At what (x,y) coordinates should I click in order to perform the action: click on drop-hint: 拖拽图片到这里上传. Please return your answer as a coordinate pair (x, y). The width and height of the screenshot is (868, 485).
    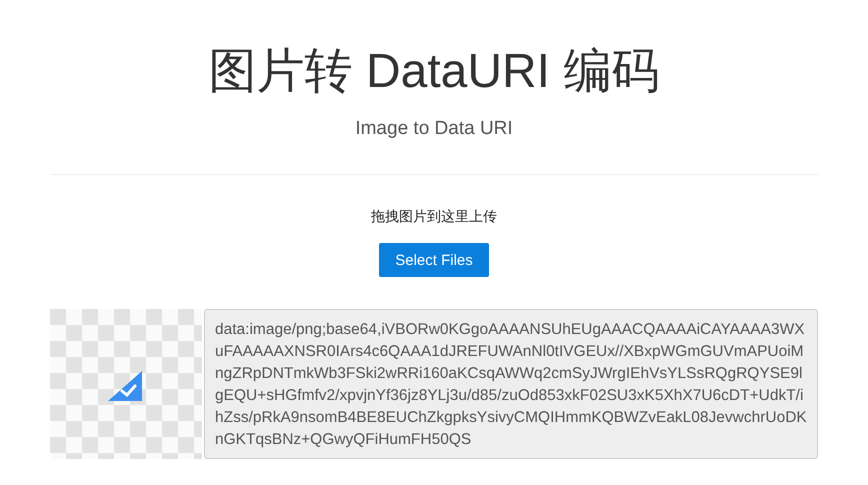
    Looking at the image, I should click on (434, 217).